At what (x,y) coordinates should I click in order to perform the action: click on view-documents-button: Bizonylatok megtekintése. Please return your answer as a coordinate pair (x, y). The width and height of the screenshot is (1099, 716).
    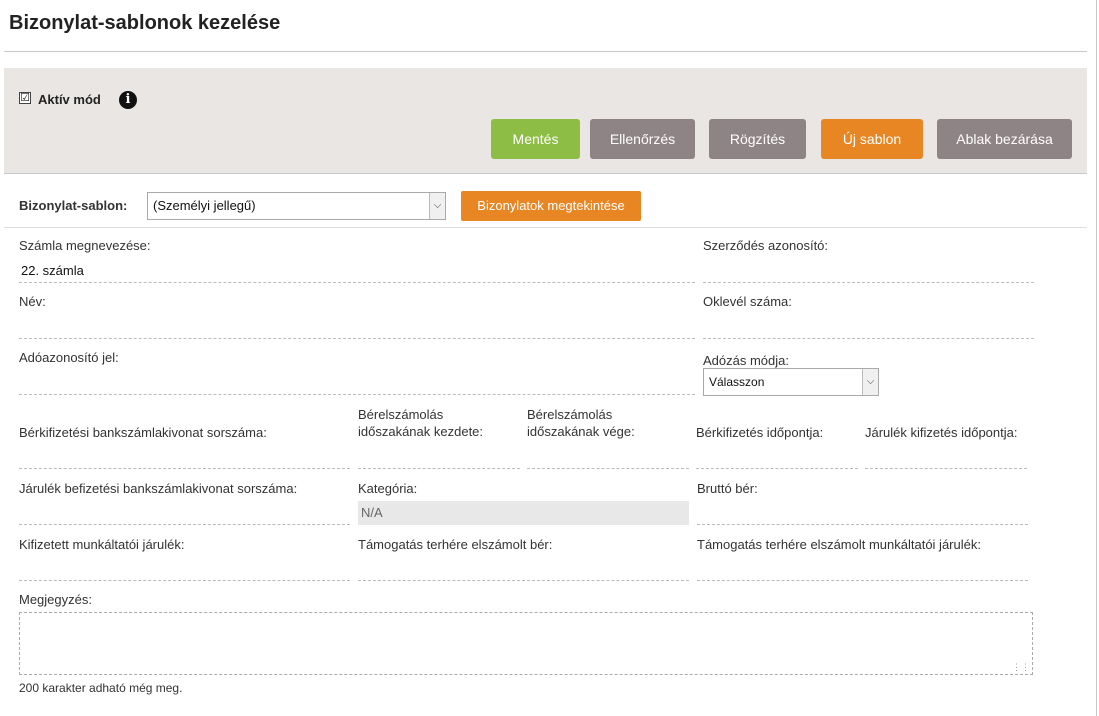
    Looking at the image, I should click on (551, 206).